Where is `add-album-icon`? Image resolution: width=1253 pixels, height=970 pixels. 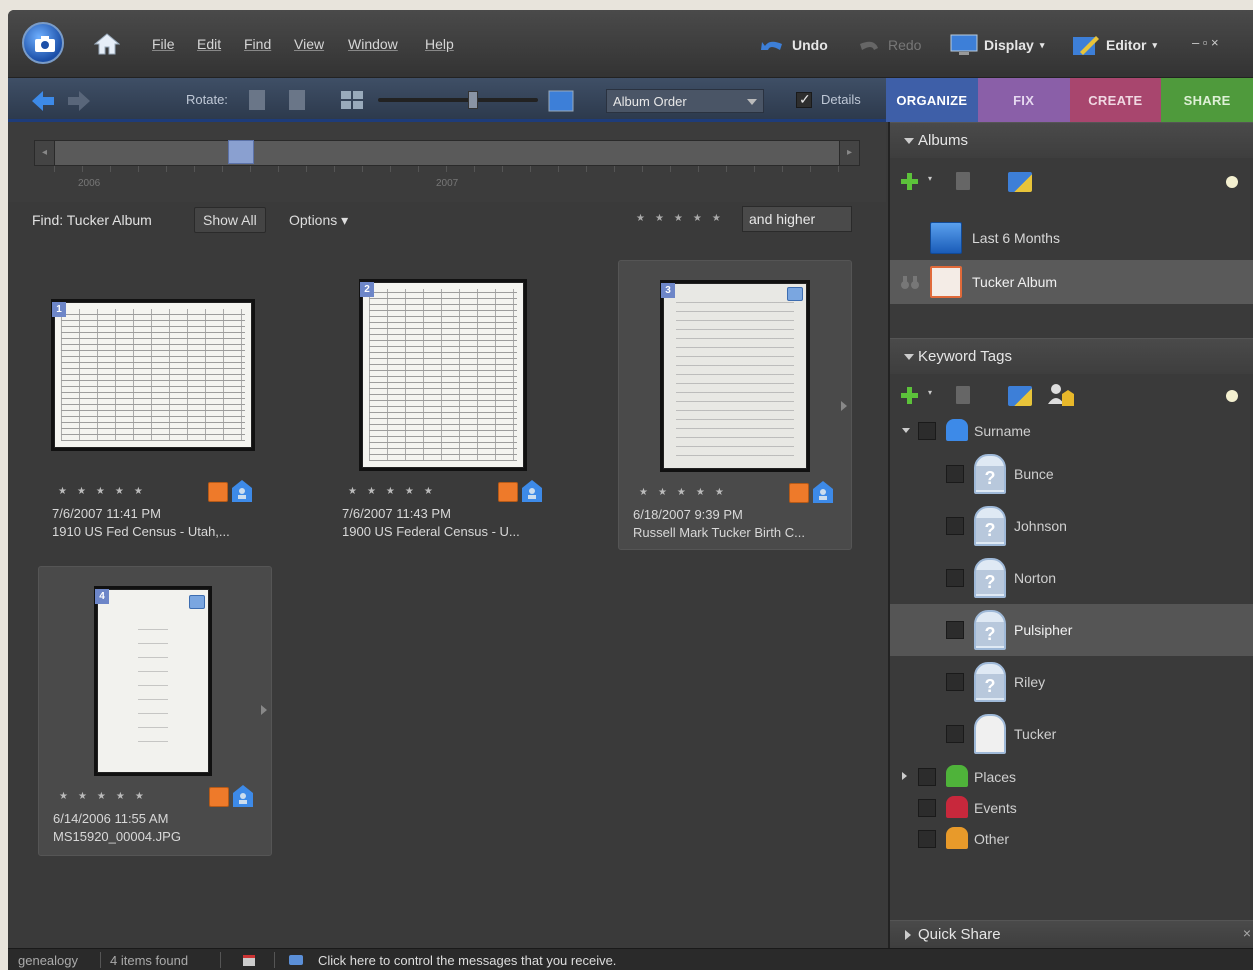 add-album-icon is located at coordinates (909, 181).